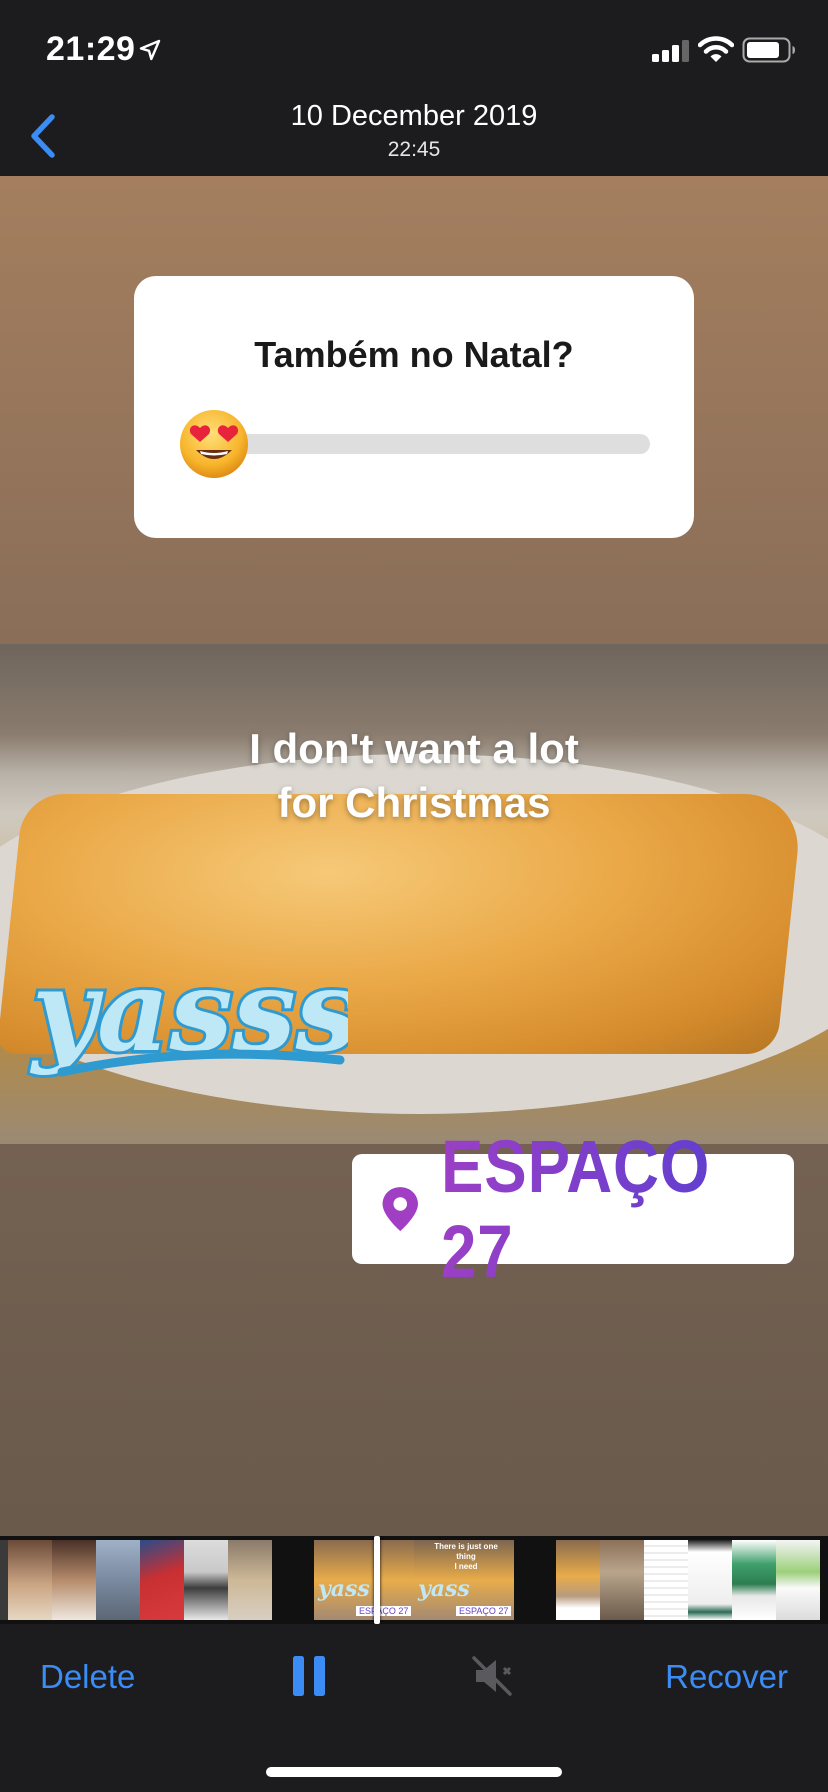 The image size is (828, 1792). What do you see at coordinates (414, 407) in the screenshot?
I see `poll-sticker: Também no Natal?` at bounding box center [414, 407].